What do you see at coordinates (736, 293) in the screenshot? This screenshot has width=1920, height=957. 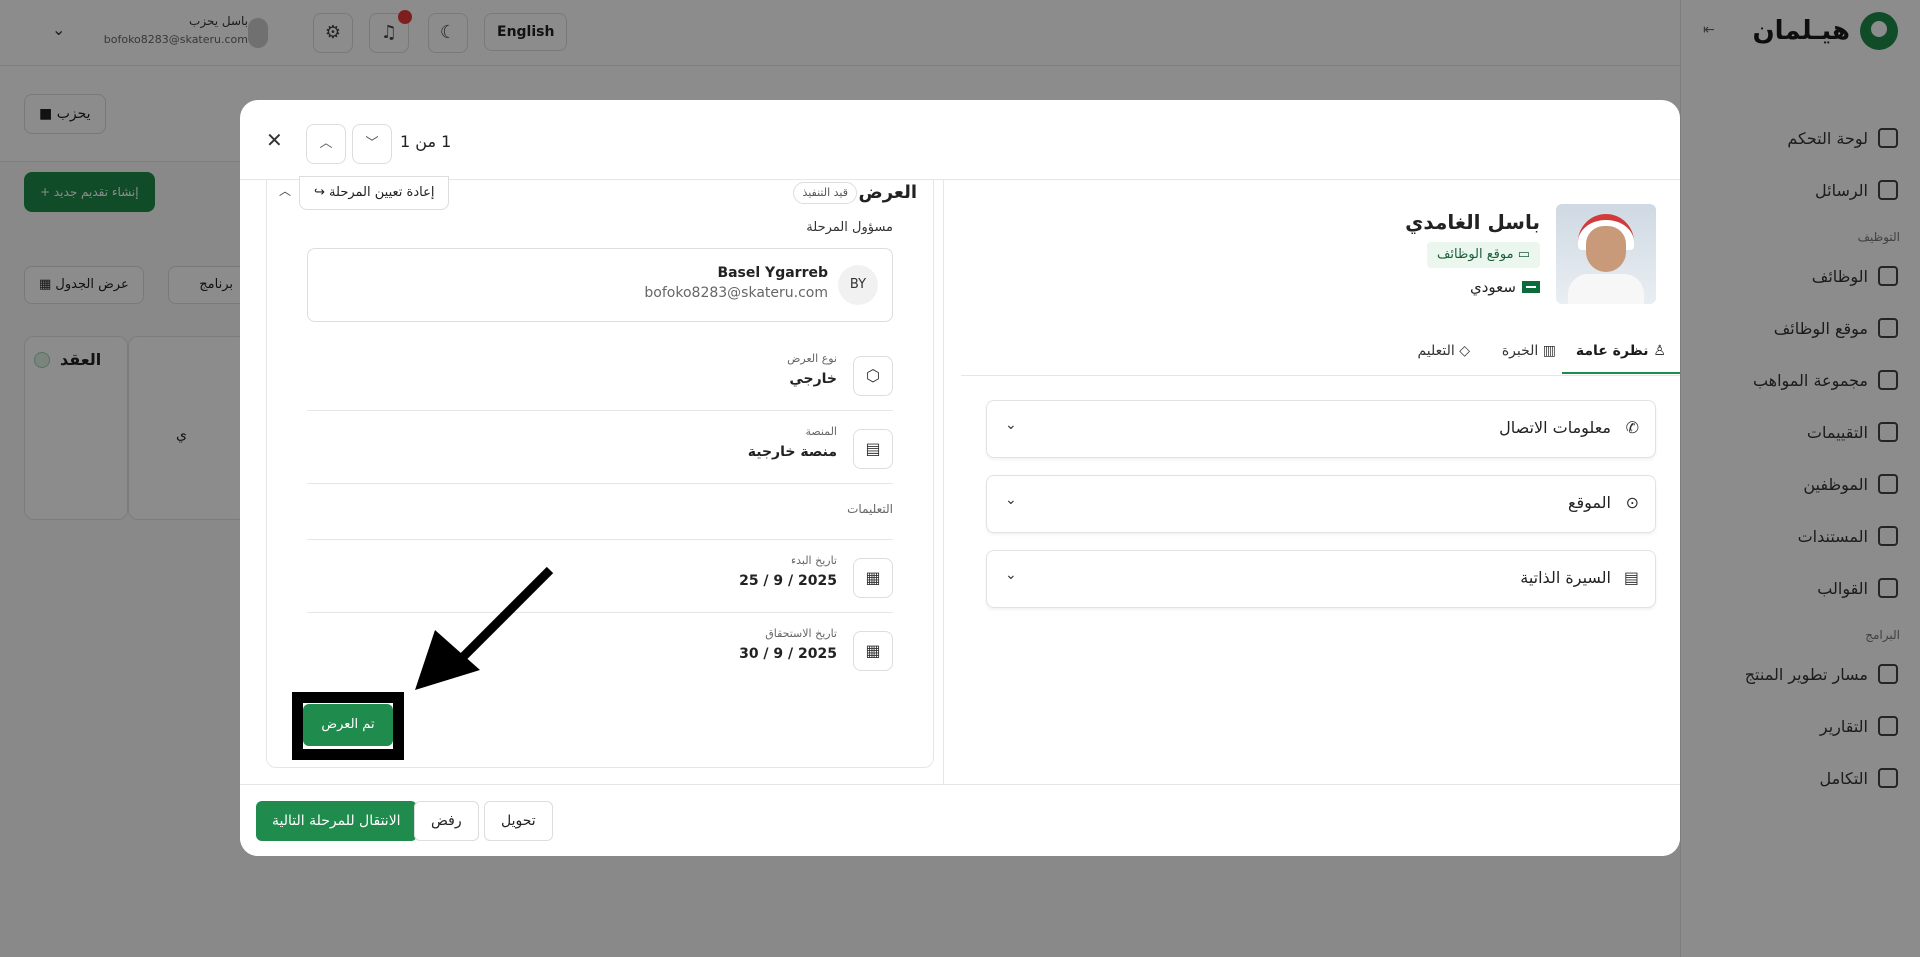 I see `owner-email: bofoko8283@skateru.com` at bounding box center [736, 293].